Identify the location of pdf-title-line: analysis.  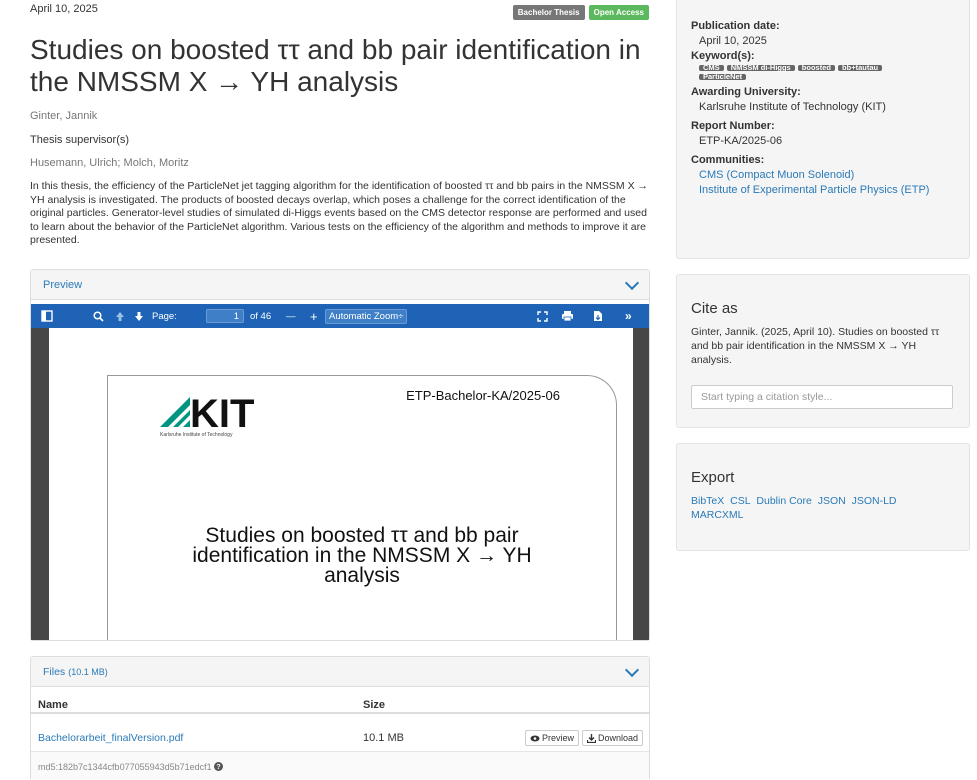
(362, 575).